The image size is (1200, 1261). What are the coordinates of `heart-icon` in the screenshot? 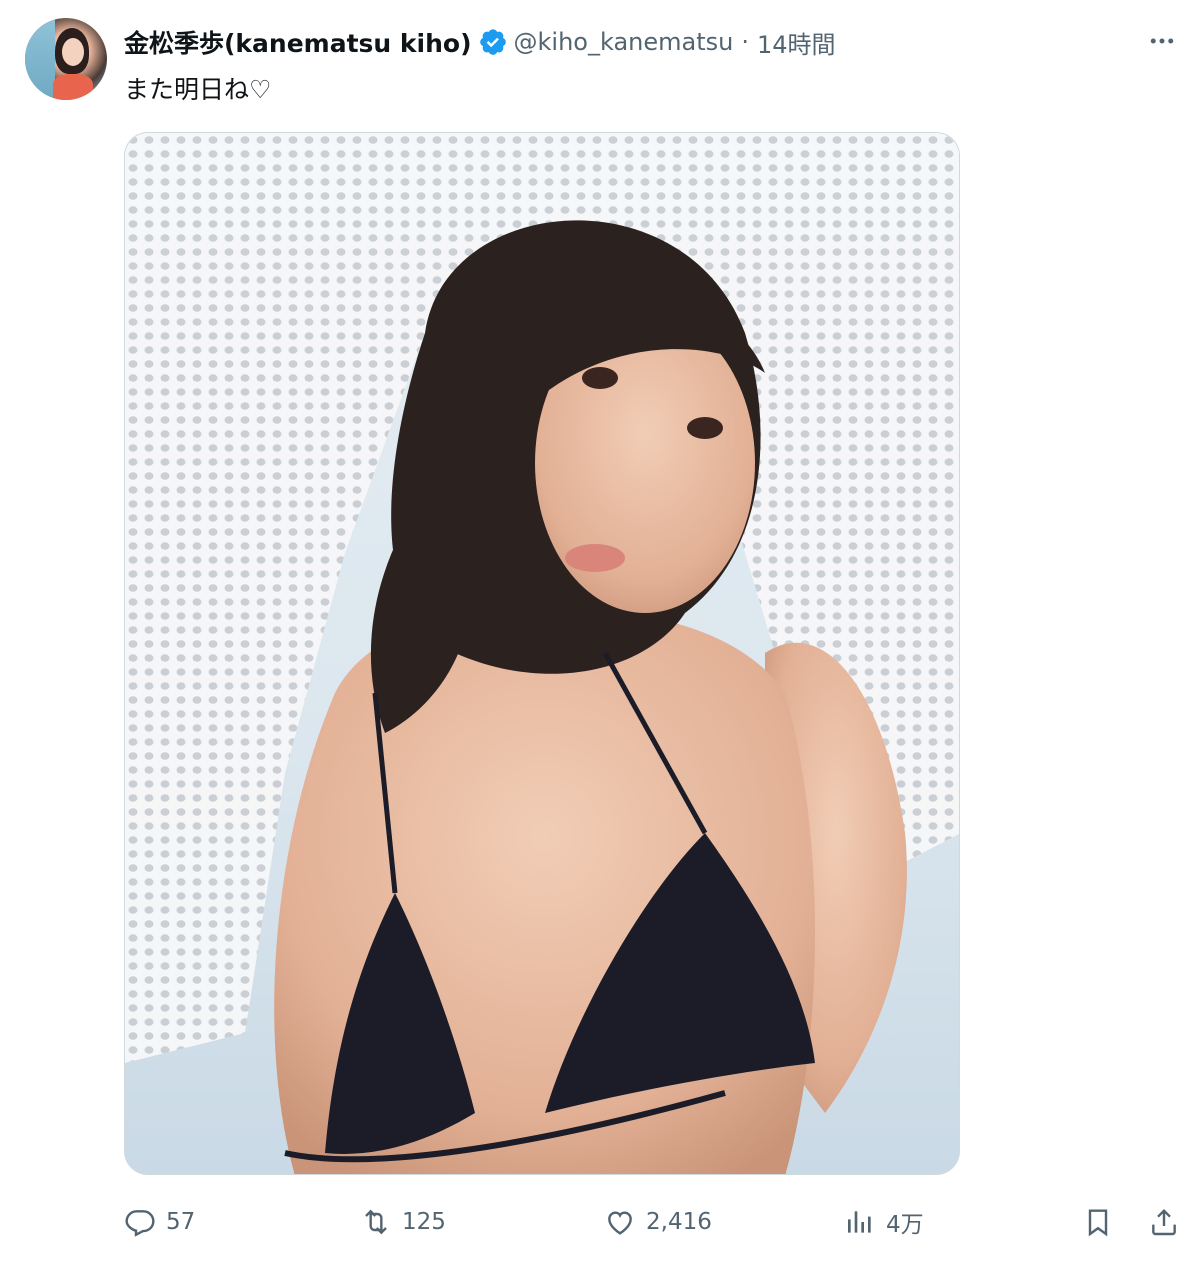 It's located at (620, 1223).